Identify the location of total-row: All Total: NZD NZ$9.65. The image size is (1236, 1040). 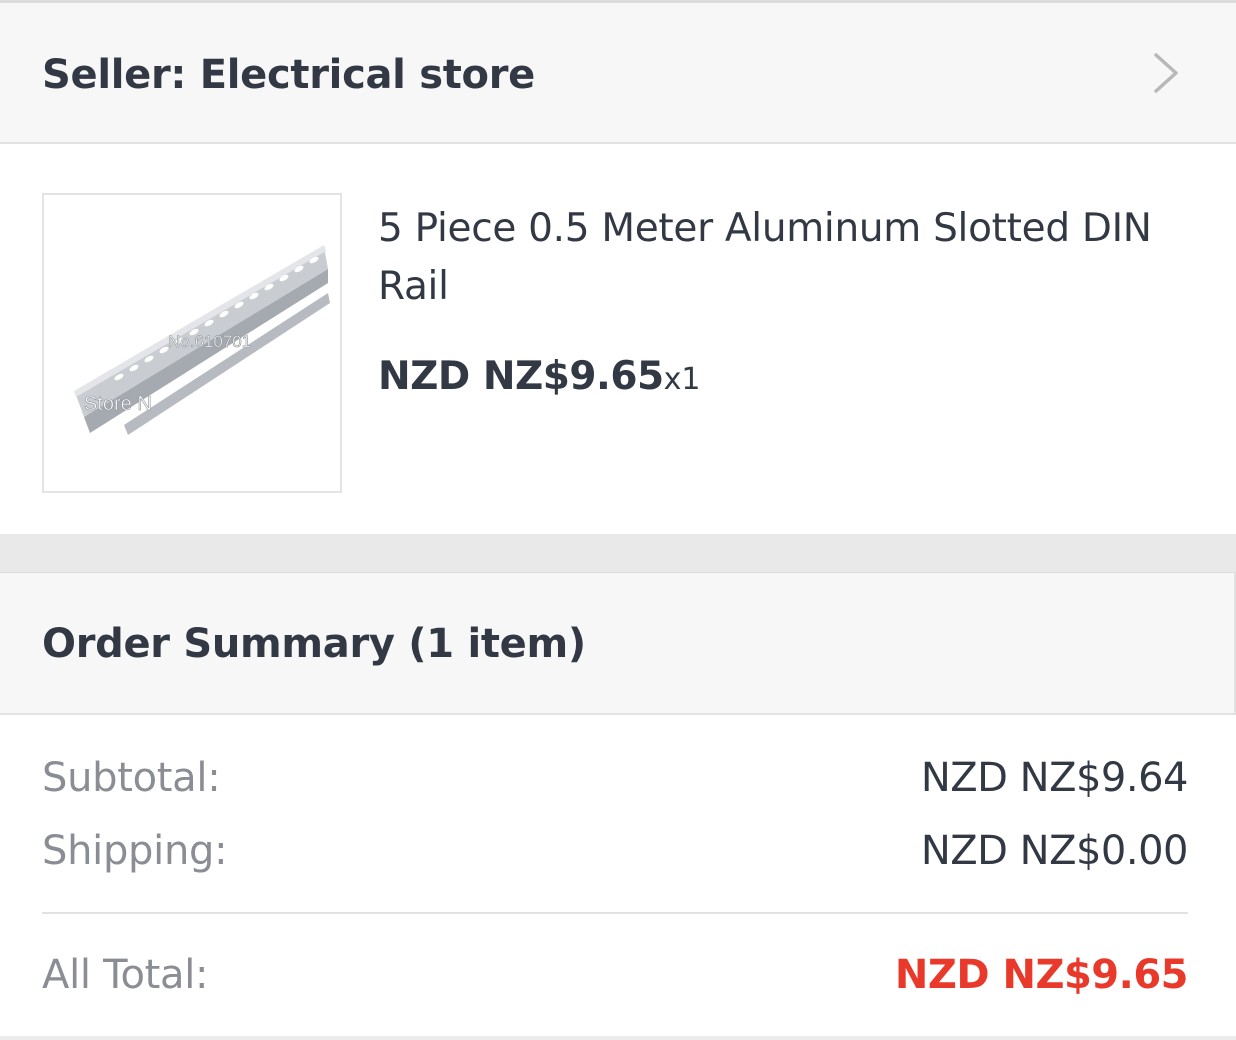
(615, 975).